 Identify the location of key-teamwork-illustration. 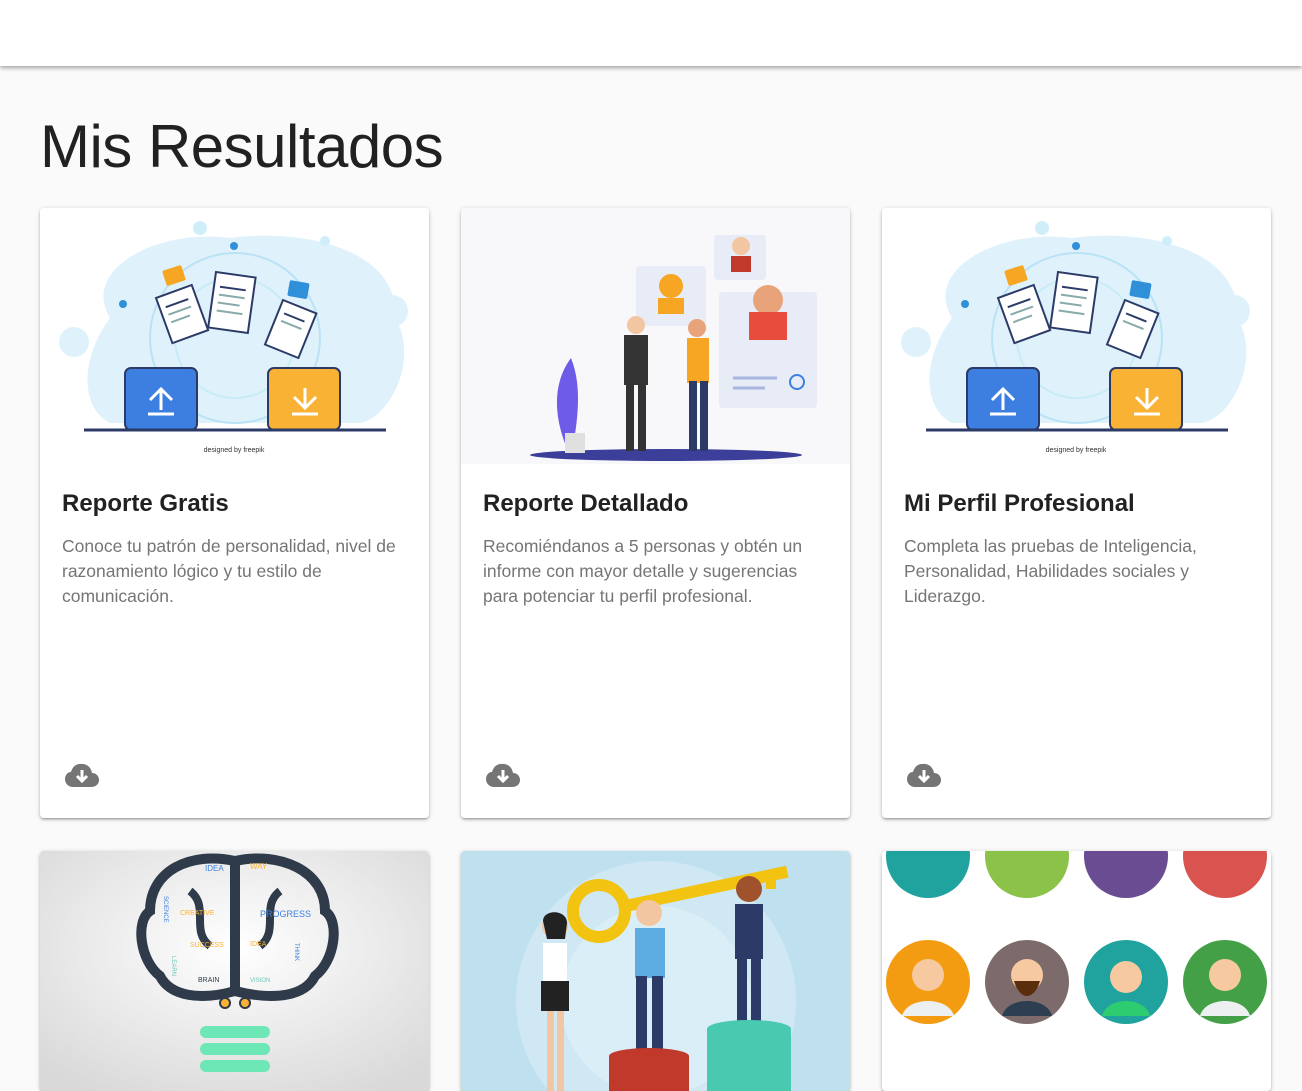
(655, 971).